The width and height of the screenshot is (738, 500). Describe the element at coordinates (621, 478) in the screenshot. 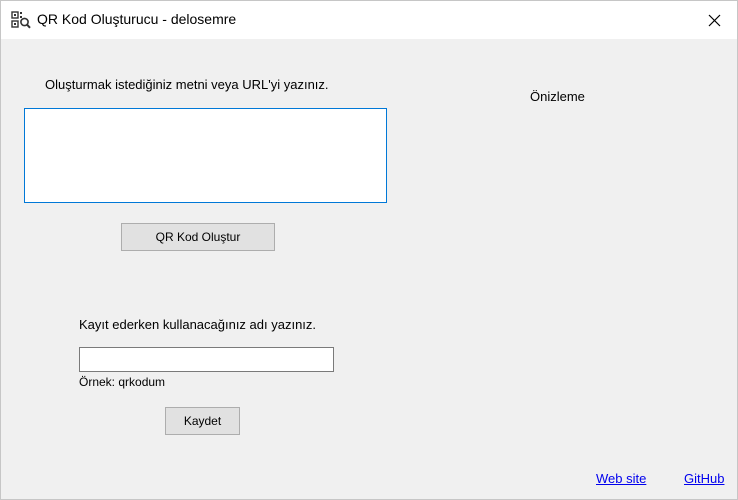

I see `website-link: Web site` at that location.